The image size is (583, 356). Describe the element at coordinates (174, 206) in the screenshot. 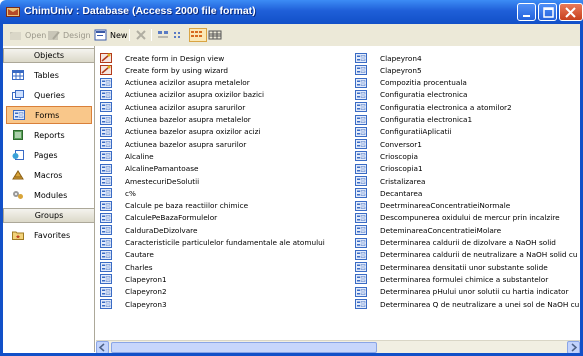

I see `list-item: Calcule pe baza reactiilor chimice` at that location.